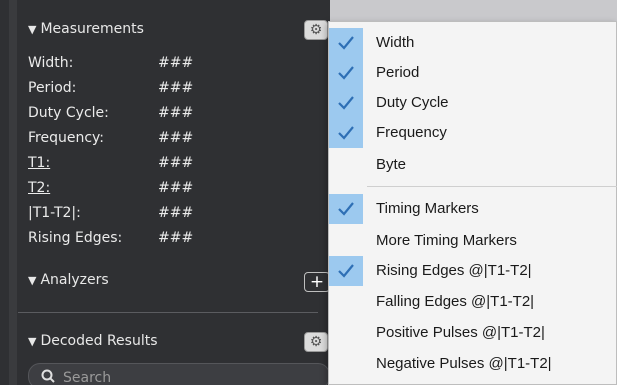 This screenshot has height=385, width=617. I want to click on menu-separator, so click(492, 186).